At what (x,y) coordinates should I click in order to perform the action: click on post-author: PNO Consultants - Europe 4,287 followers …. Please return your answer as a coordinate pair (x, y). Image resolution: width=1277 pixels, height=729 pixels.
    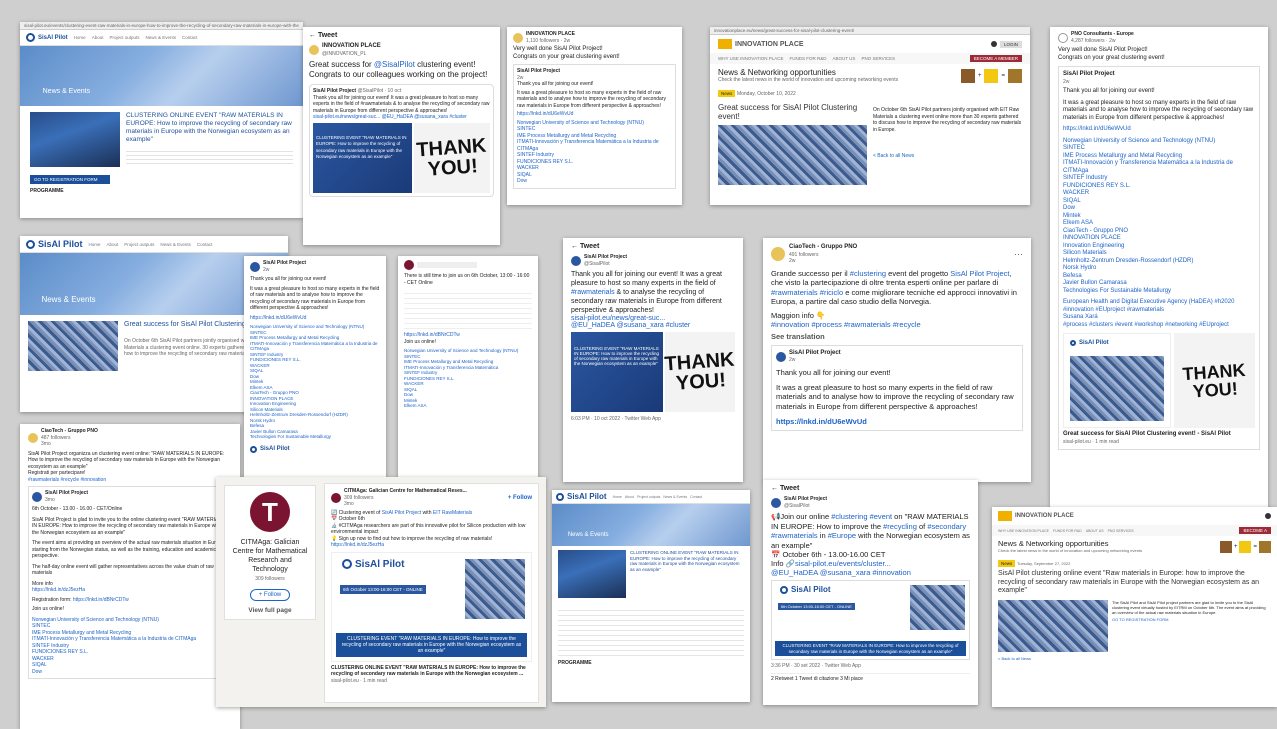
    Looking at the image, I should click on (1159, 37).